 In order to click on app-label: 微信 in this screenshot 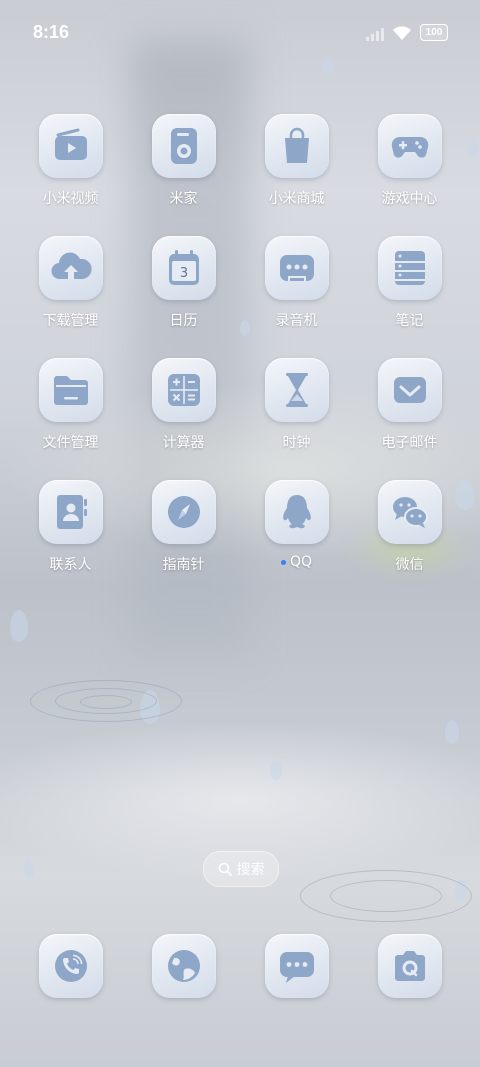, I will do `click(409, 565)`.